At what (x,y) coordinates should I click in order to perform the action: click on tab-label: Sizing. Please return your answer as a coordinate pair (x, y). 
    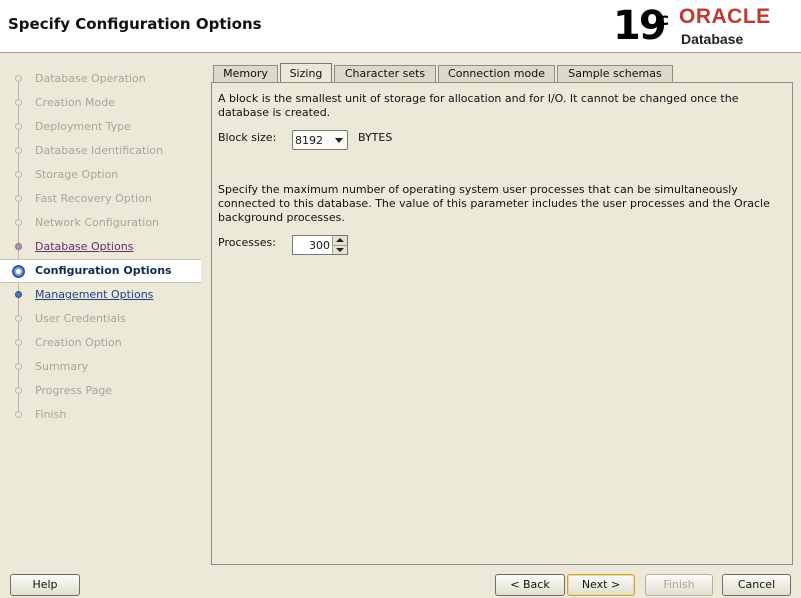
    Looking at the image, I should click on (306, 73).